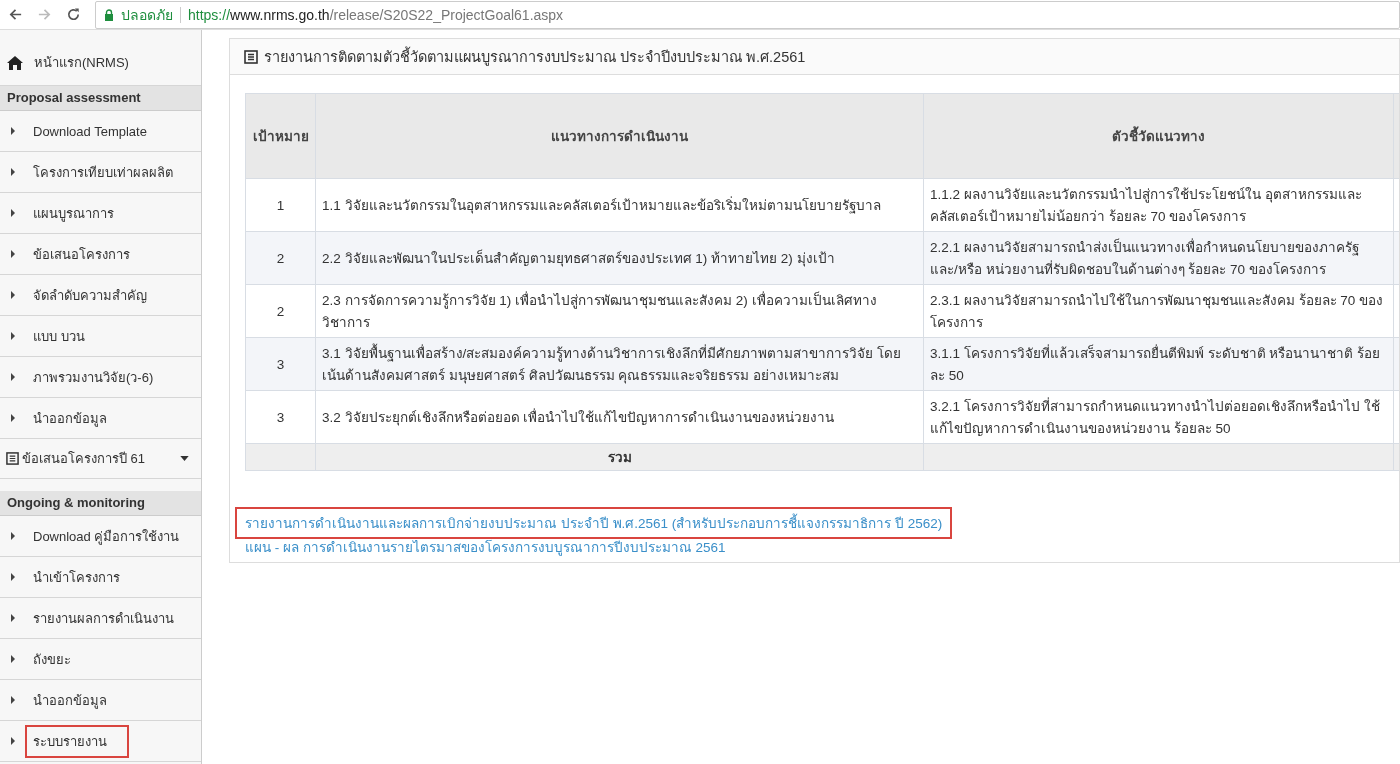  What do you see at coordinates (90, 295) in the screenshot?
I see `sidebar-item: จัดลำดับความสำคัญ` at bounding box center [90, 295].